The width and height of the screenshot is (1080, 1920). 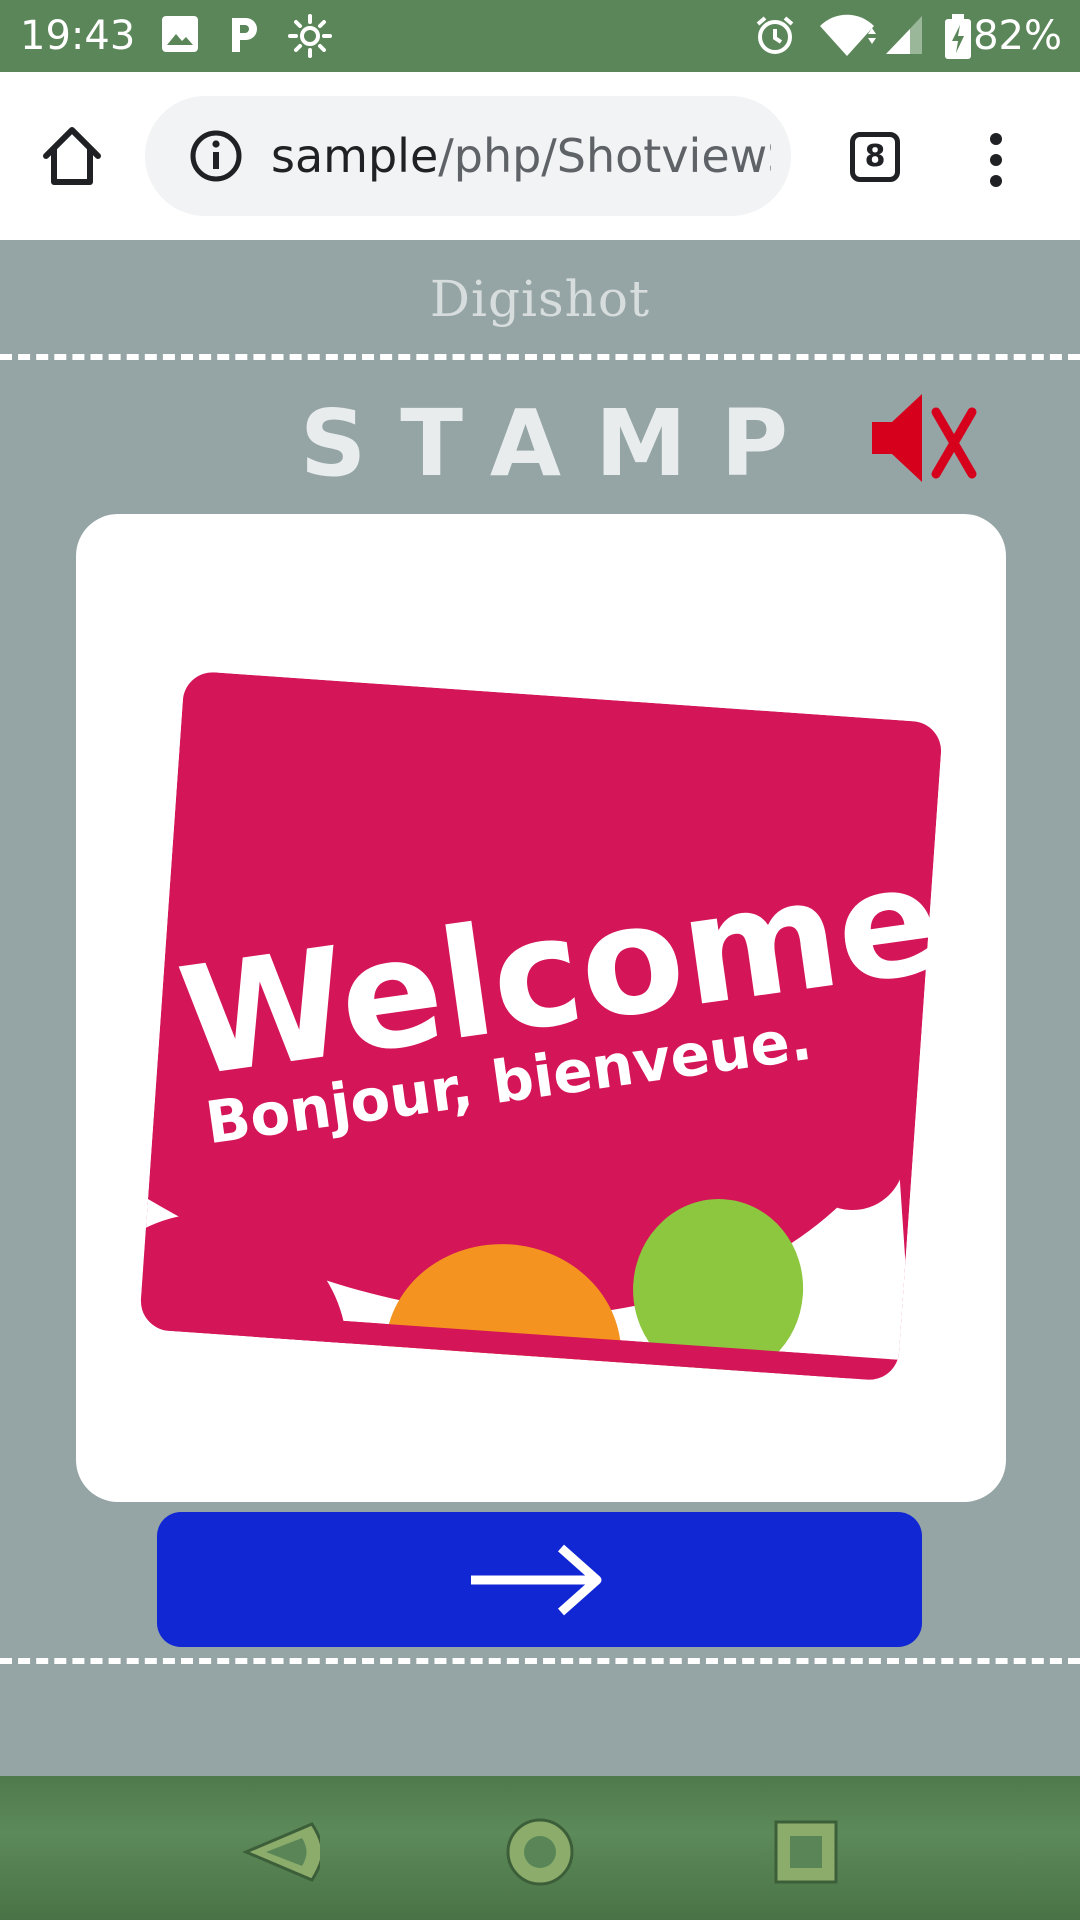 I want to click on system-nav-bar, so click(x=540, y=1848).